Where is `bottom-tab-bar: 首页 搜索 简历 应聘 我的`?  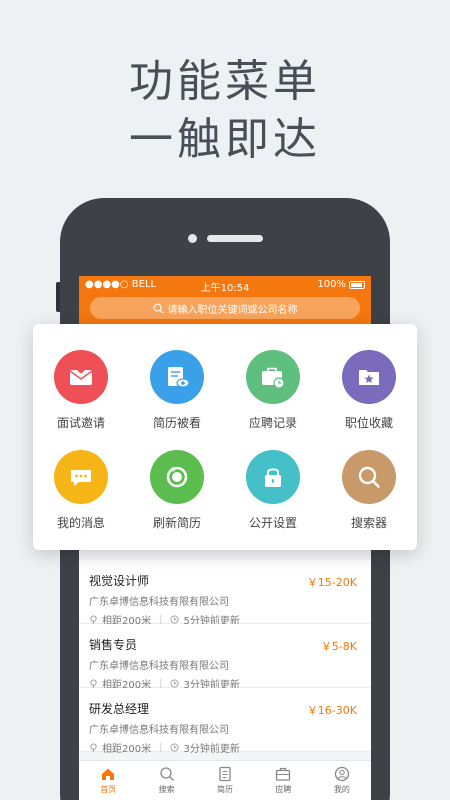
bottom-tab-bar: 首页 搜索 简历 应聘 我的 is located at coordinates (225, 780).